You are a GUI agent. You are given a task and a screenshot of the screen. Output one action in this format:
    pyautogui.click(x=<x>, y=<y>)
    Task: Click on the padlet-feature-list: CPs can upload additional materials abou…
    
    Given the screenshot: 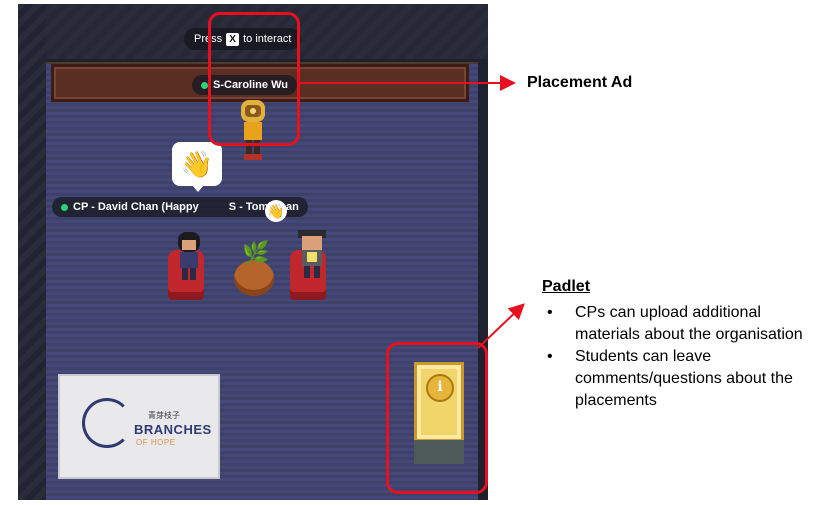 What is the action you would take?
    pyautogui.click(x=680, y=357)
    